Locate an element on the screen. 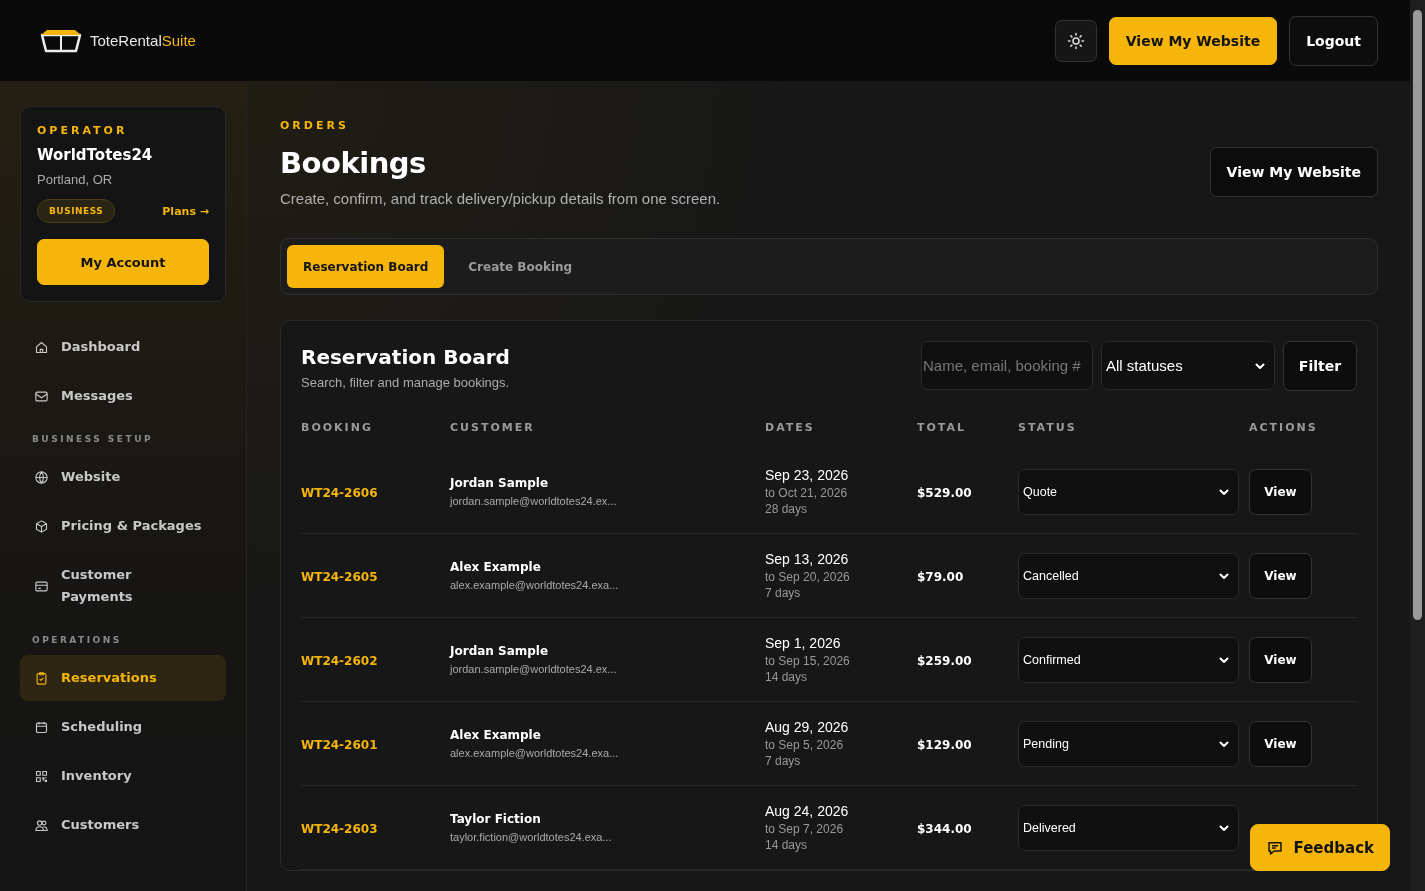 This screenshot has height=891, width=1425. page-eyebrow: ORDERS is located at coordinates (315, 125).